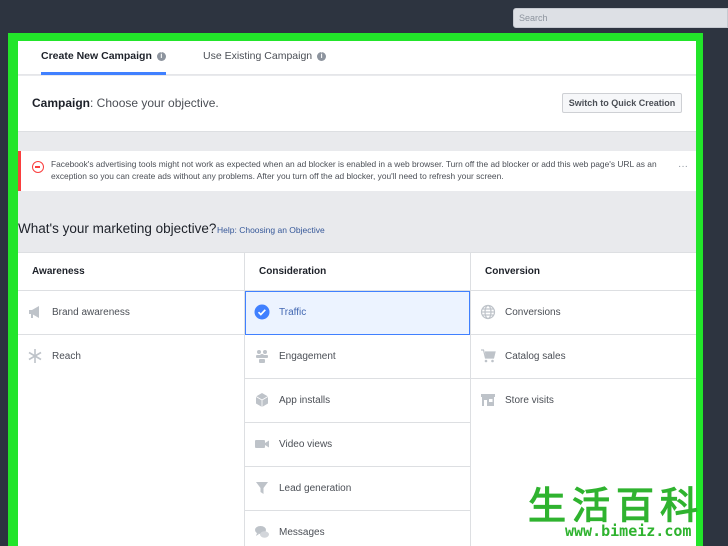 The width and height of the screenshot is (728, 546). What do you see at coordinates (583, 401) in the screenshot?
I see `objective-store-visits: Store visits` at bounding box center [583, 401].